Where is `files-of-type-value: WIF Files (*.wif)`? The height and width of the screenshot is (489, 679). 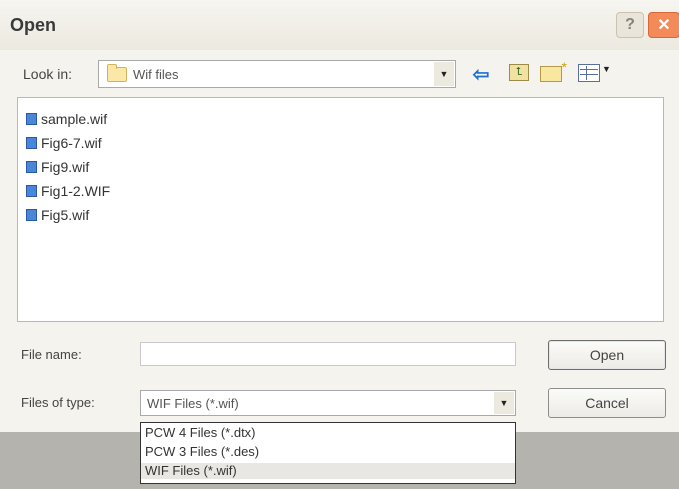 files-of-type-value: WIF Files (*.wif) is located at coordinates (193, 403).